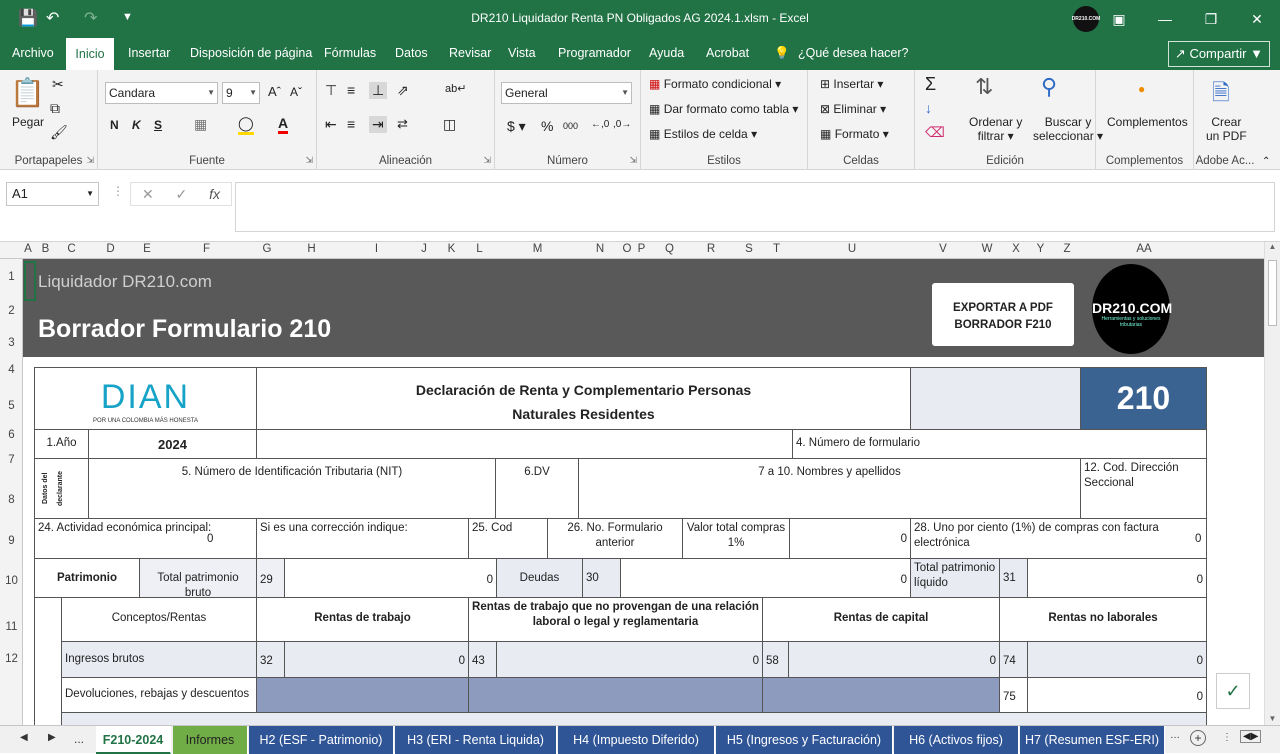 The width and height of the screenshot is (1280, 754). Describe the element at coordinates (852, 249) in the screenshot. I see `column-header-u: U` at that location.